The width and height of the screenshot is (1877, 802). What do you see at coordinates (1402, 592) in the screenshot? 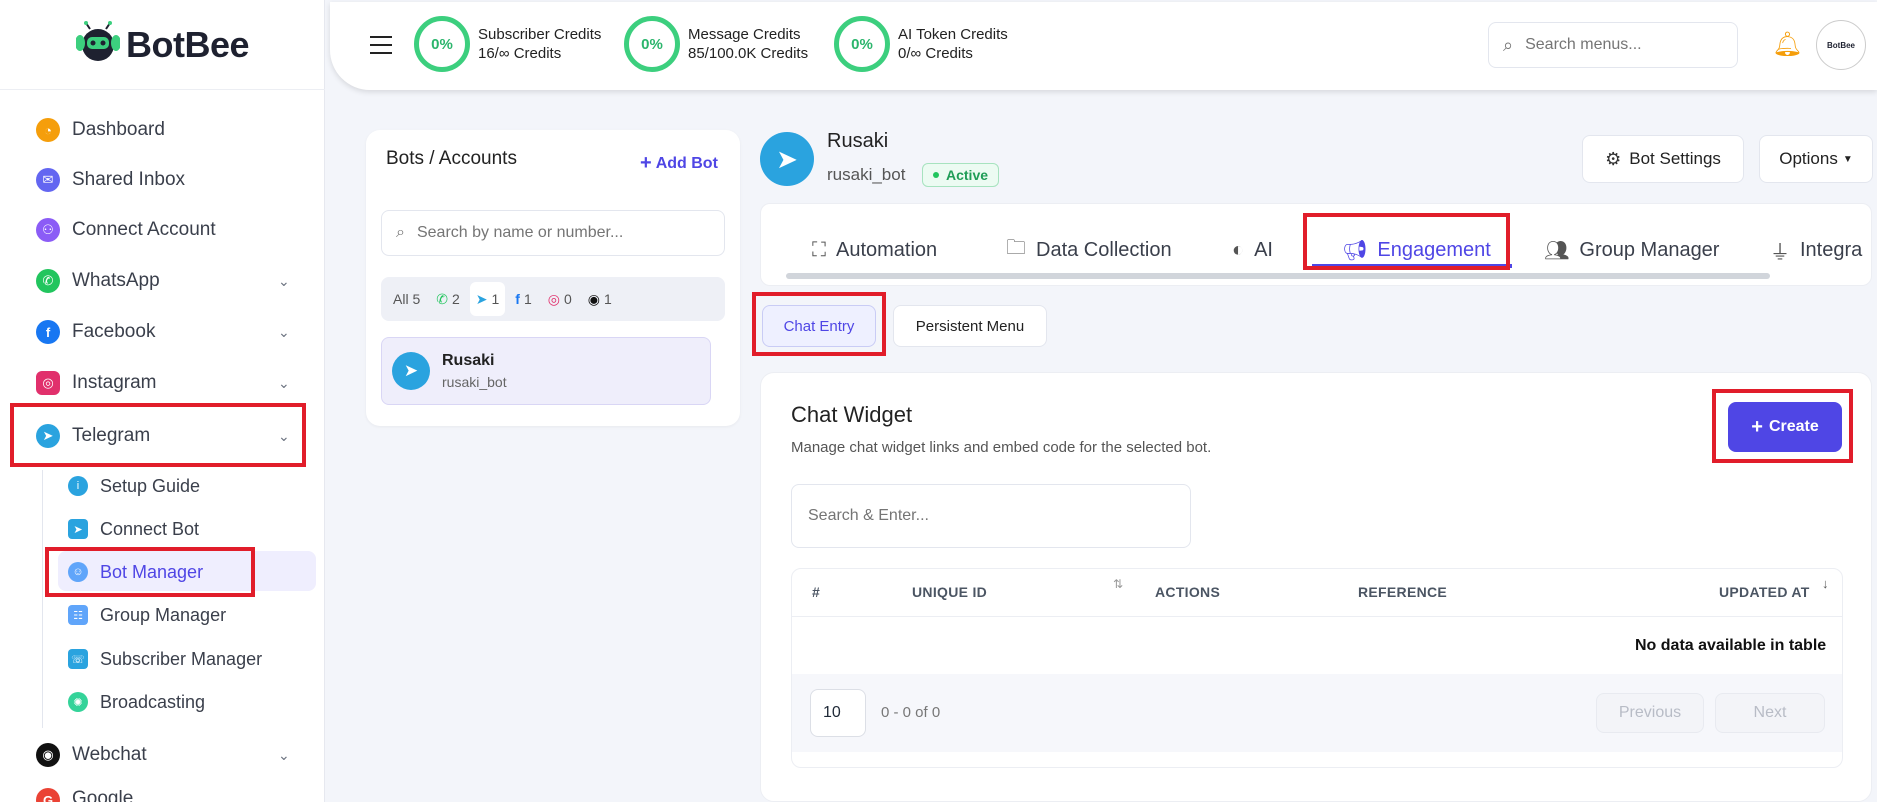
I see `column-header-reference: REFERENCE` at bounding box center [1402, 592].